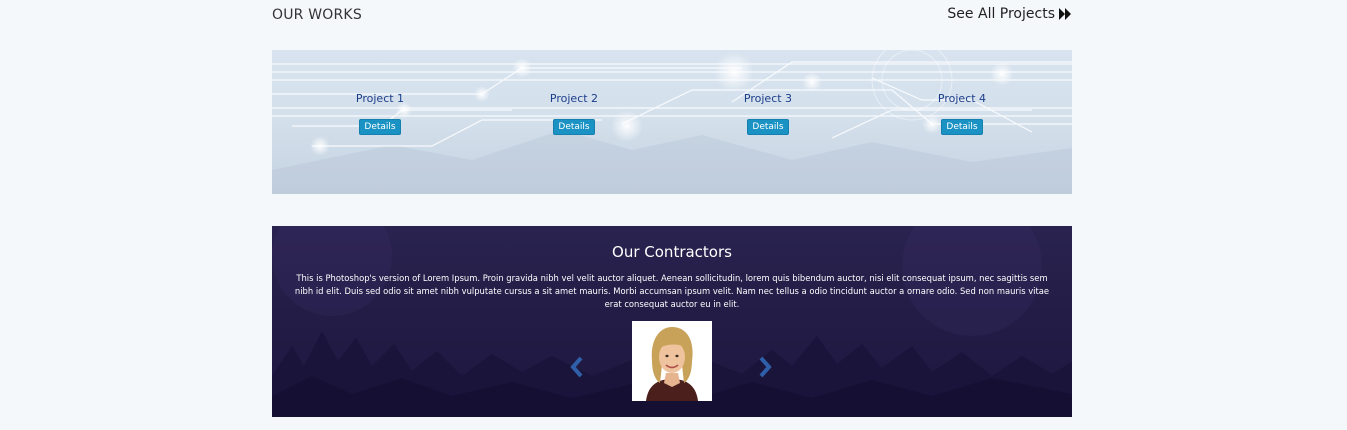 The height and width of the screenshot is (430, 1347). I want to click on see-all-projects-link: See All Projects, so click(1009, 14).